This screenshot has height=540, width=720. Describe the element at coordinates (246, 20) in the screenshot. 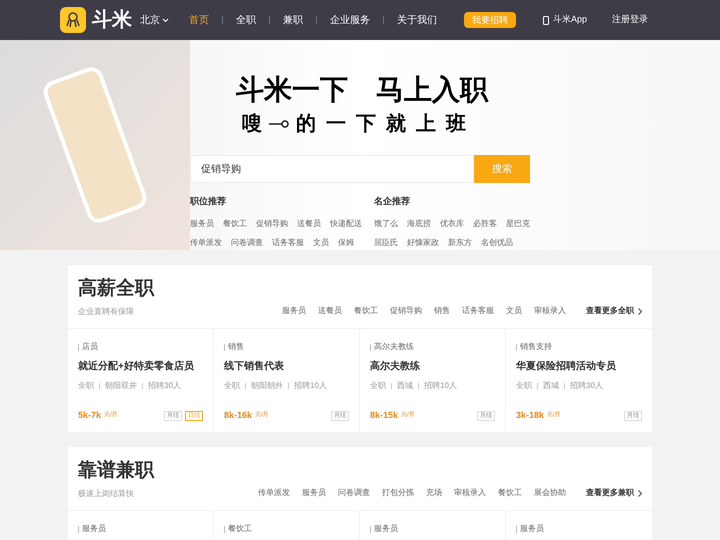

I see `nav-tab: 全职` at that location.